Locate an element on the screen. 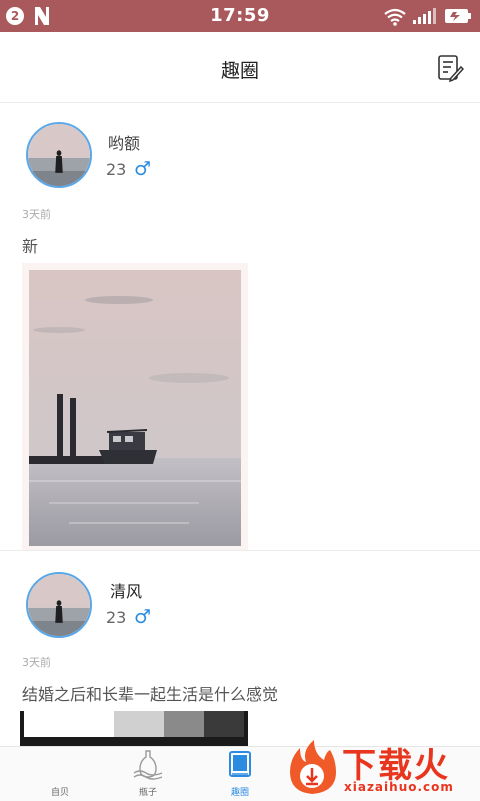 Image resolution: width=480 pixels, height=801 pixels. page-title: 趣圈 is located at coordinates (239, 71).